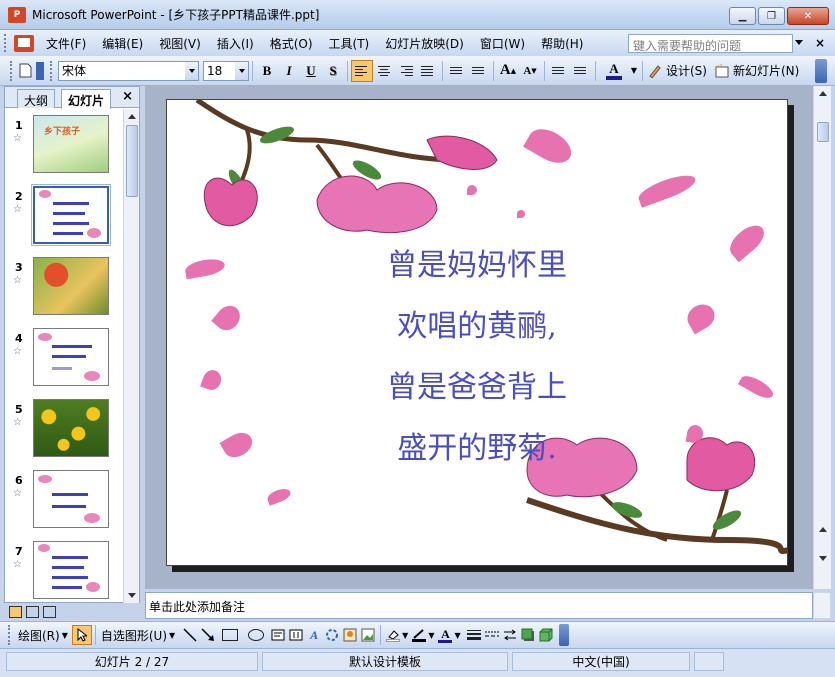 The image size is (835, 677). Describe the element at coordinates (823, 558) in the screenshot. I see `next-slide-icon` at that location.